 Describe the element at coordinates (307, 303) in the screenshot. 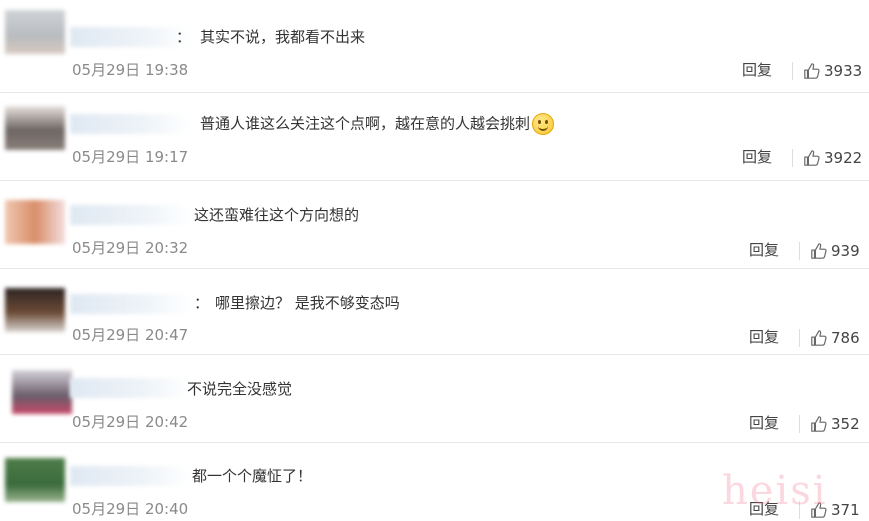

I see `comment-text: 哪里擦边？ 是我不够变态吗` at that location.